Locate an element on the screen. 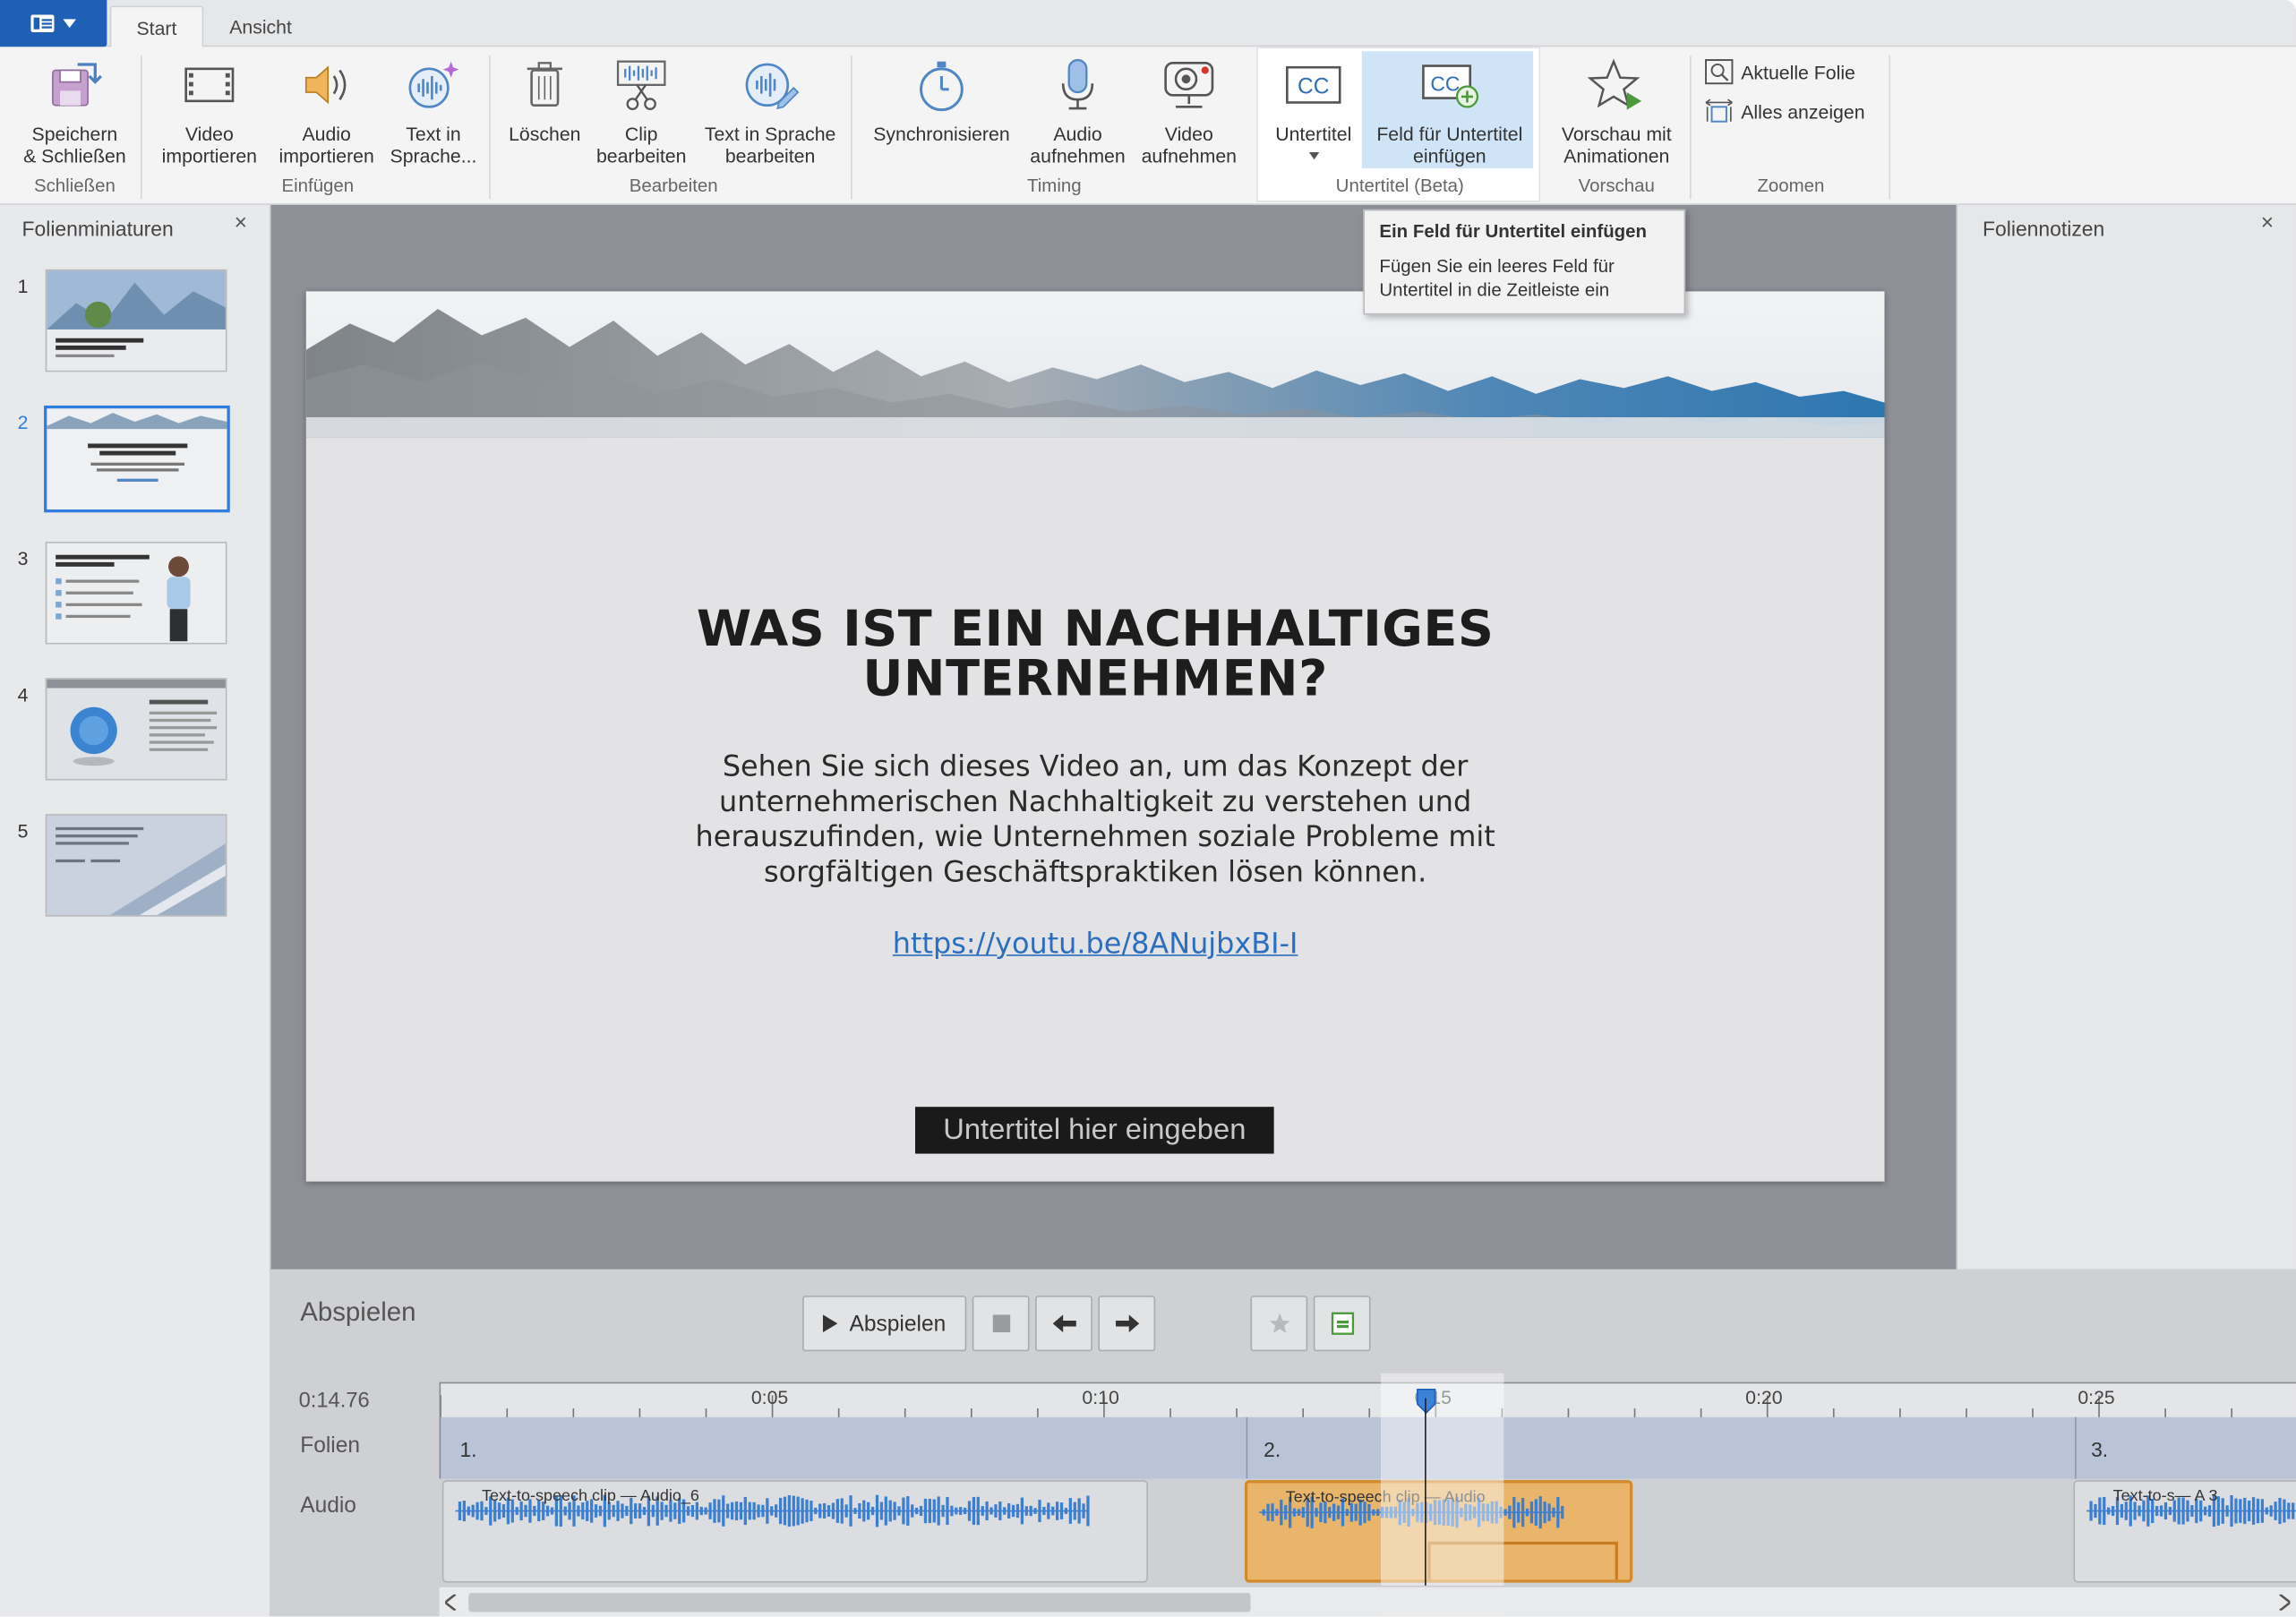  scroll-right-icon is located at coordinates (2284, 1602).